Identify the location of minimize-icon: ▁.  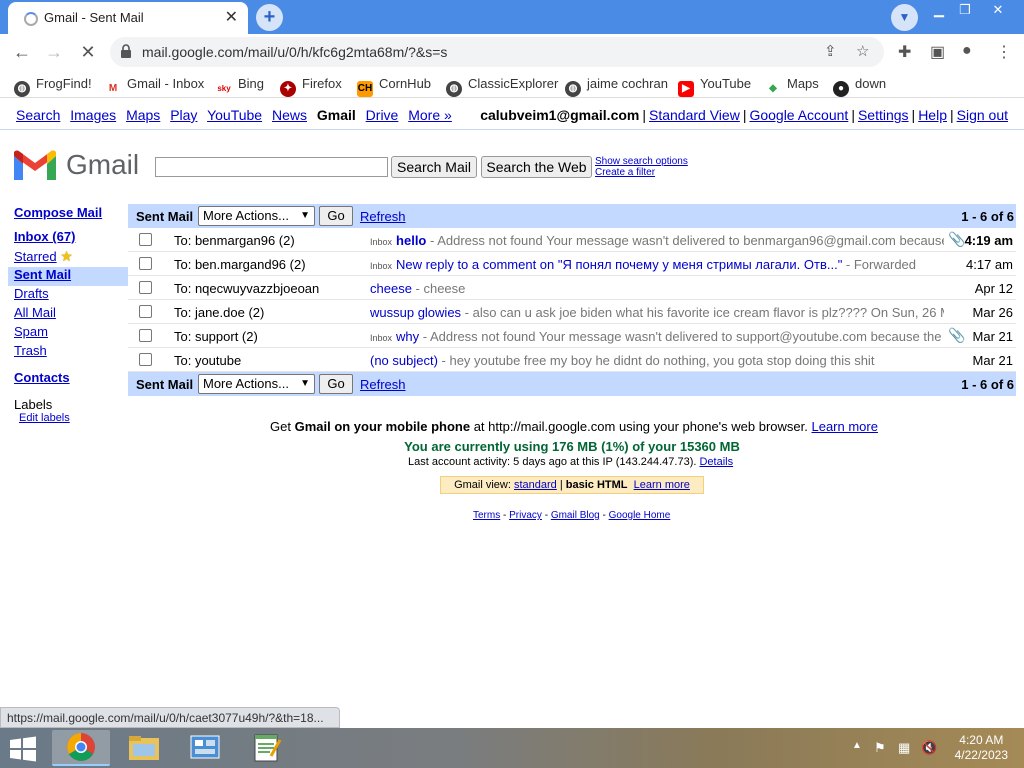
(939, 10).